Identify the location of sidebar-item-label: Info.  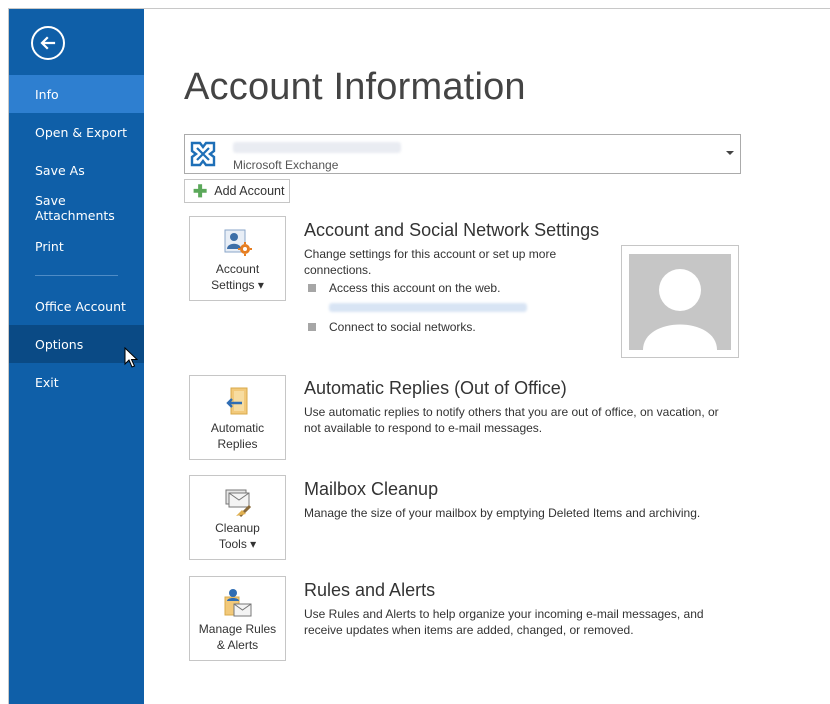
(47, 94).